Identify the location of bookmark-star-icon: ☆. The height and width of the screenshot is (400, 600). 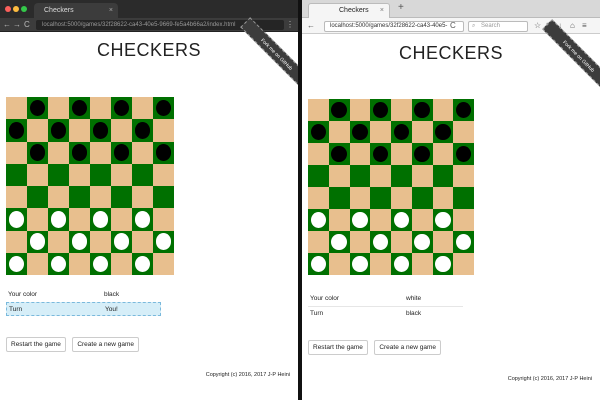
(537, 26).